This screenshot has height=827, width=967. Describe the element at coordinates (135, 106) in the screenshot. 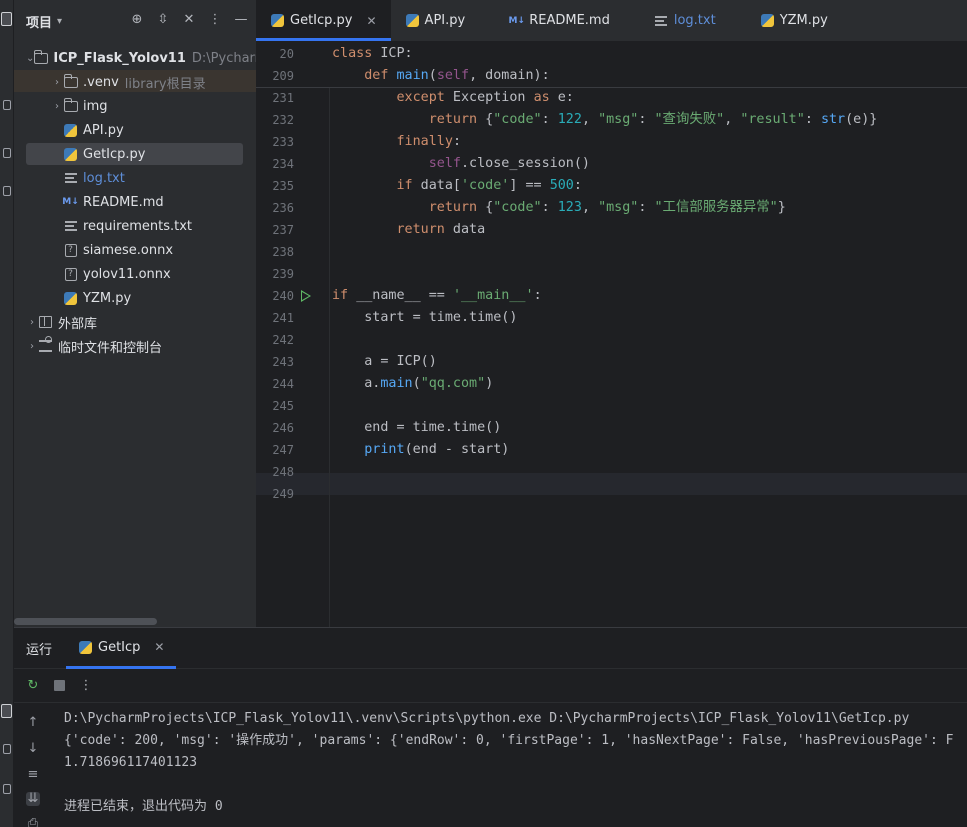

I see `tree-item: › img` at that location.